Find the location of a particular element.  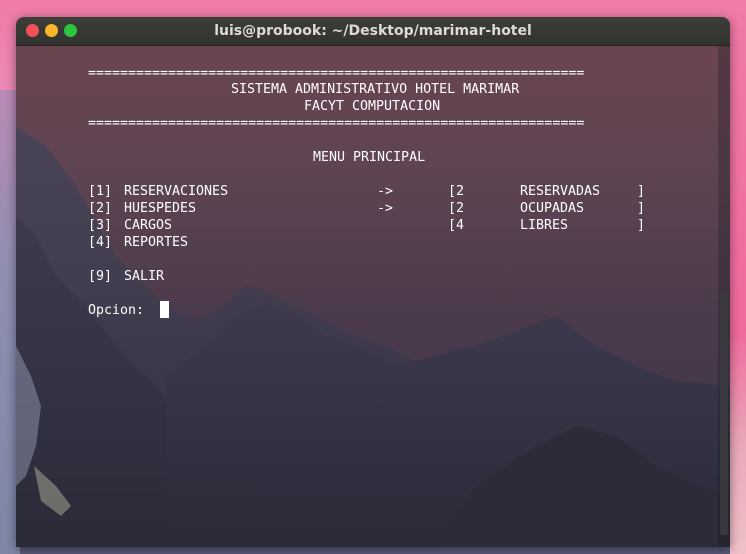

status-label-libres: LIBRES is located at coordinates (544, 225).